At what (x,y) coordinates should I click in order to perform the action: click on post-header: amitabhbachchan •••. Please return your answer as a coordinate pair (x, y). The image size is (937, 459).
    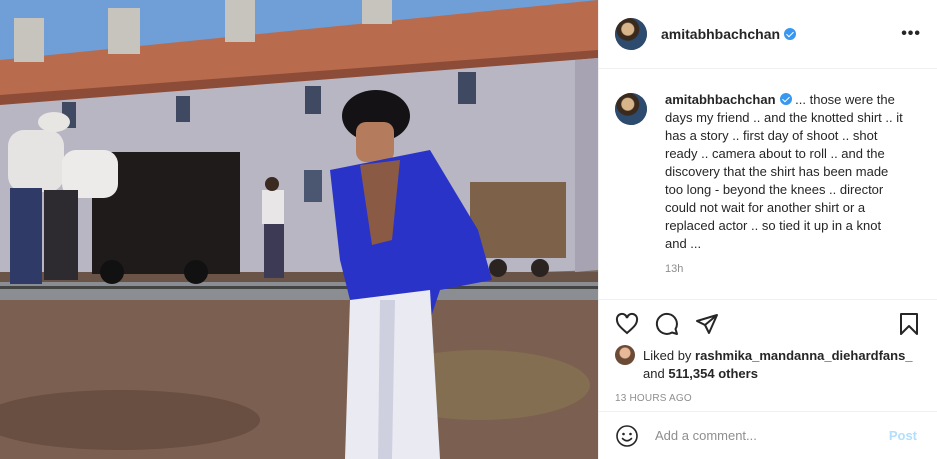
    Looking at the image, I should click on (768, 34).